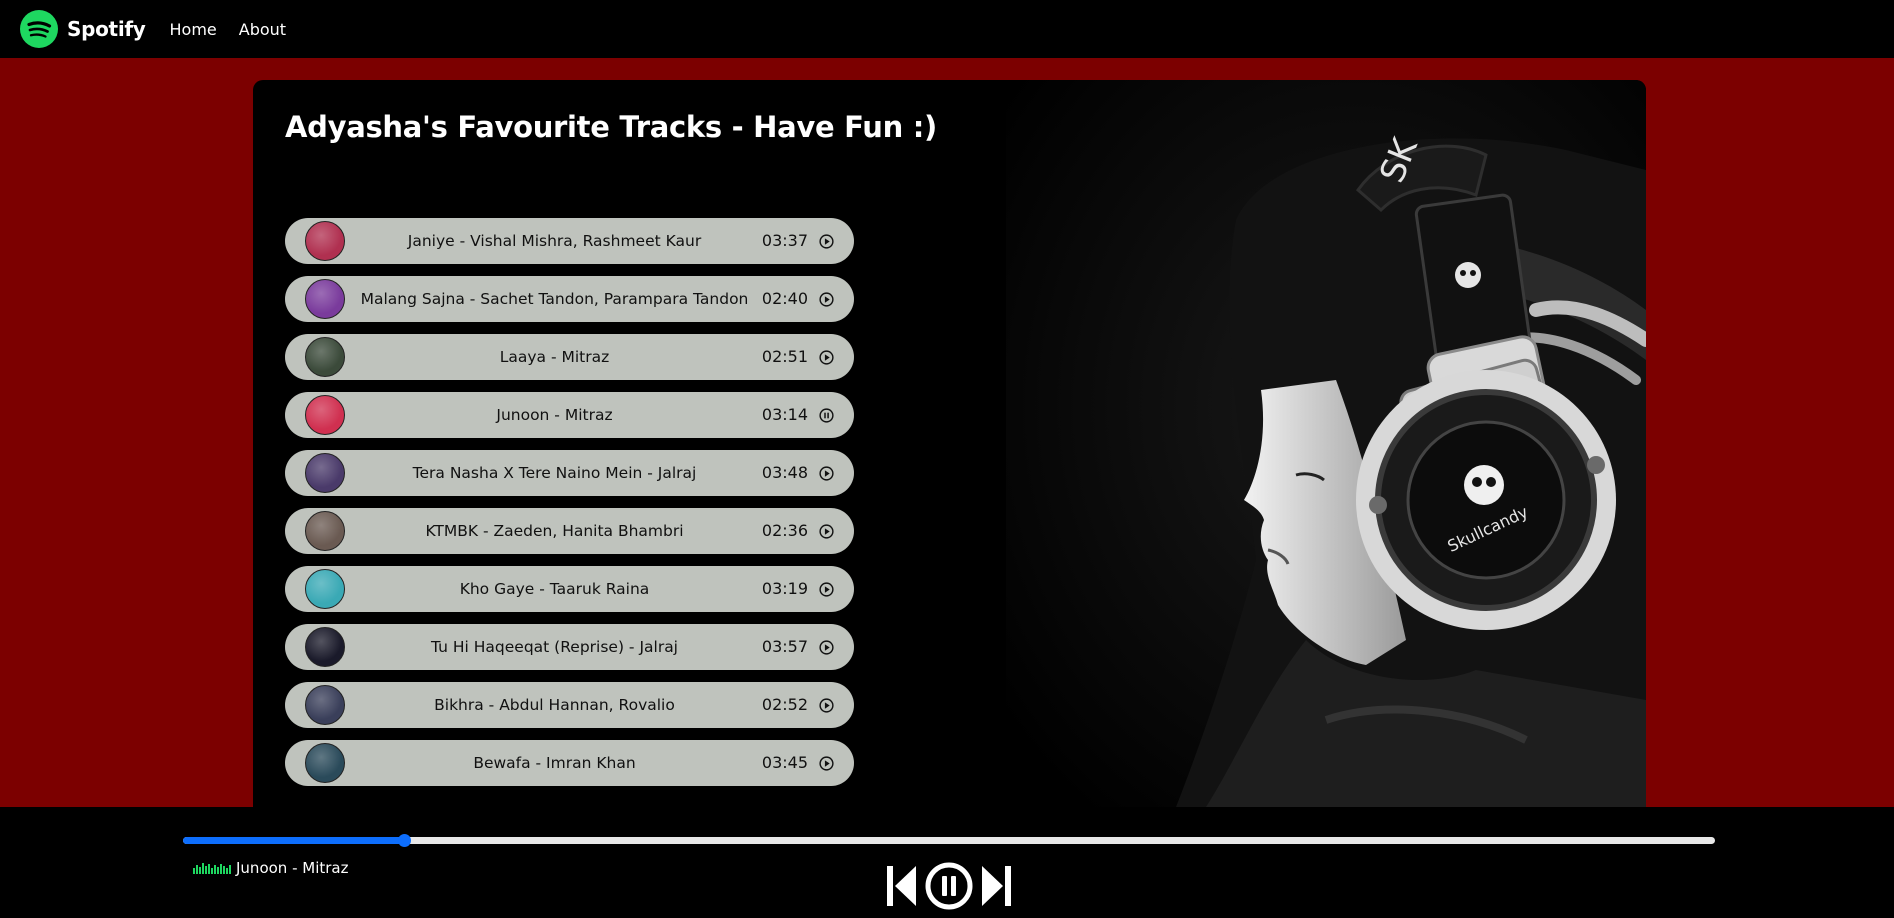  I want to click on previous-track-icon, so click(902, 886).